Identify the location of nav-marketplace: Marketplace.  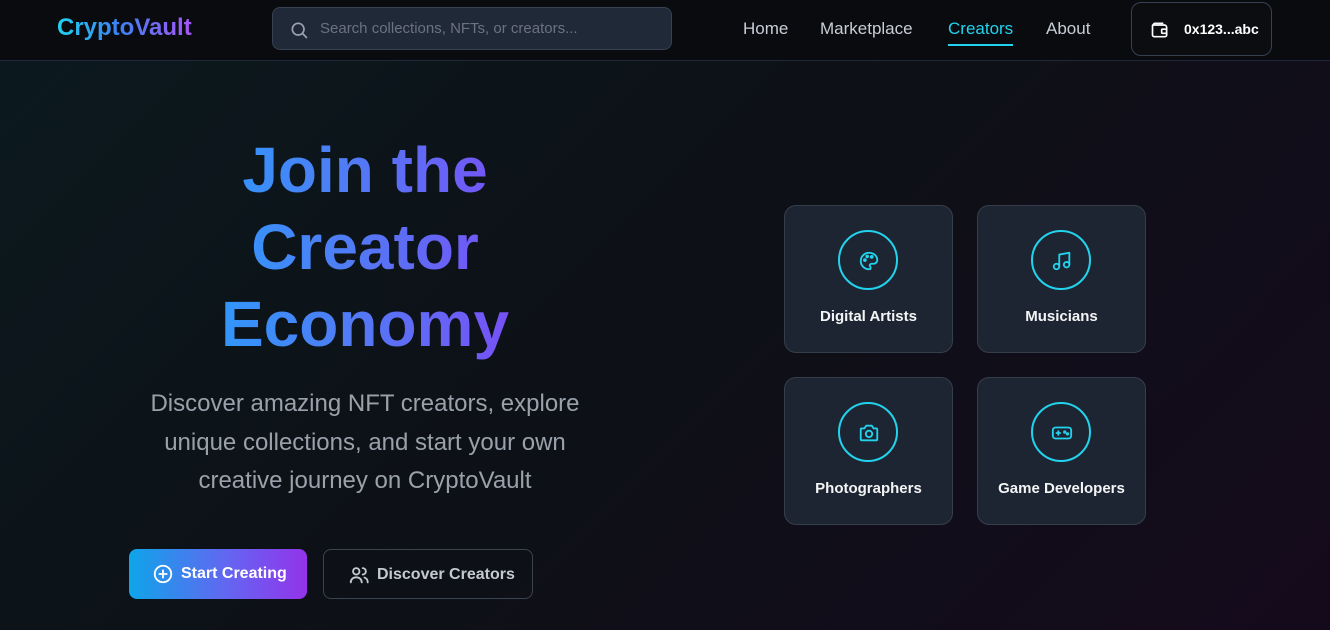
(866, 29).